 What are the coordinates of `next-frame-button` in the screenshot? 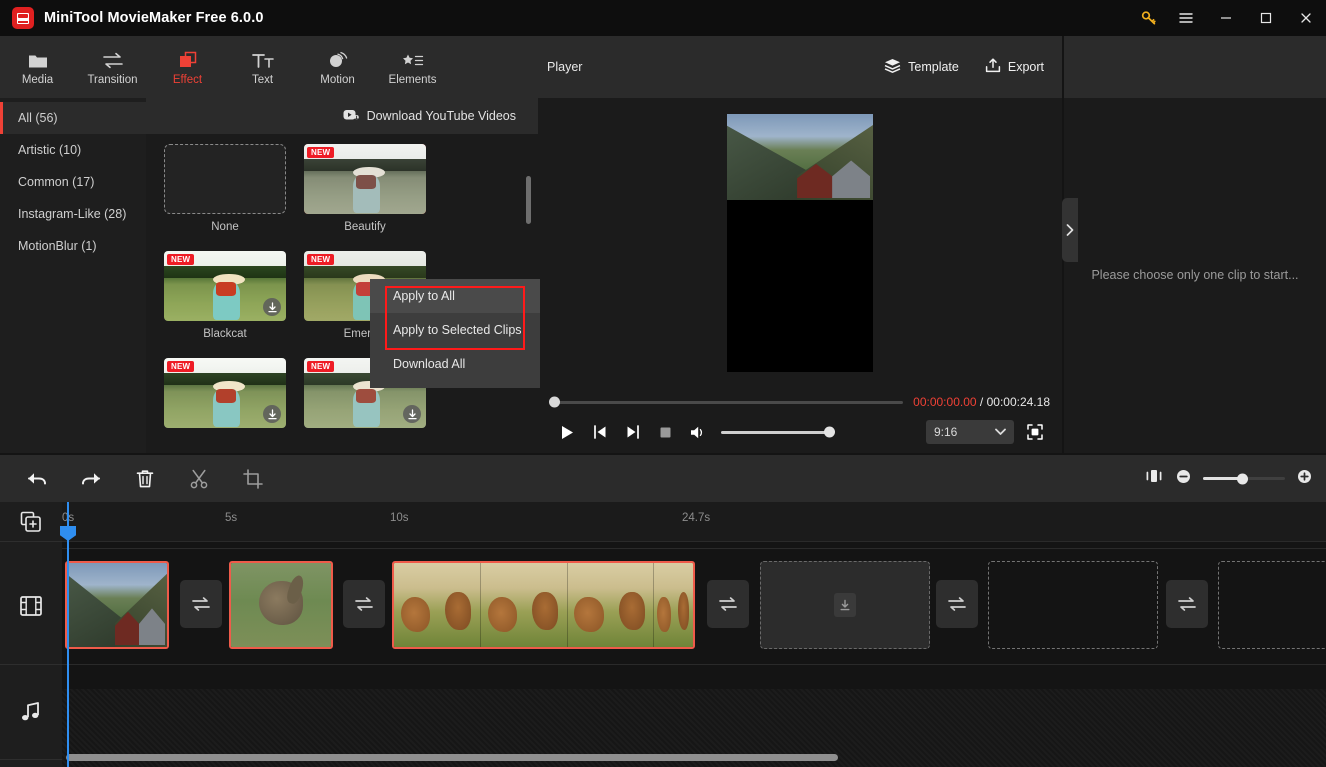 It's located at (632, 432).